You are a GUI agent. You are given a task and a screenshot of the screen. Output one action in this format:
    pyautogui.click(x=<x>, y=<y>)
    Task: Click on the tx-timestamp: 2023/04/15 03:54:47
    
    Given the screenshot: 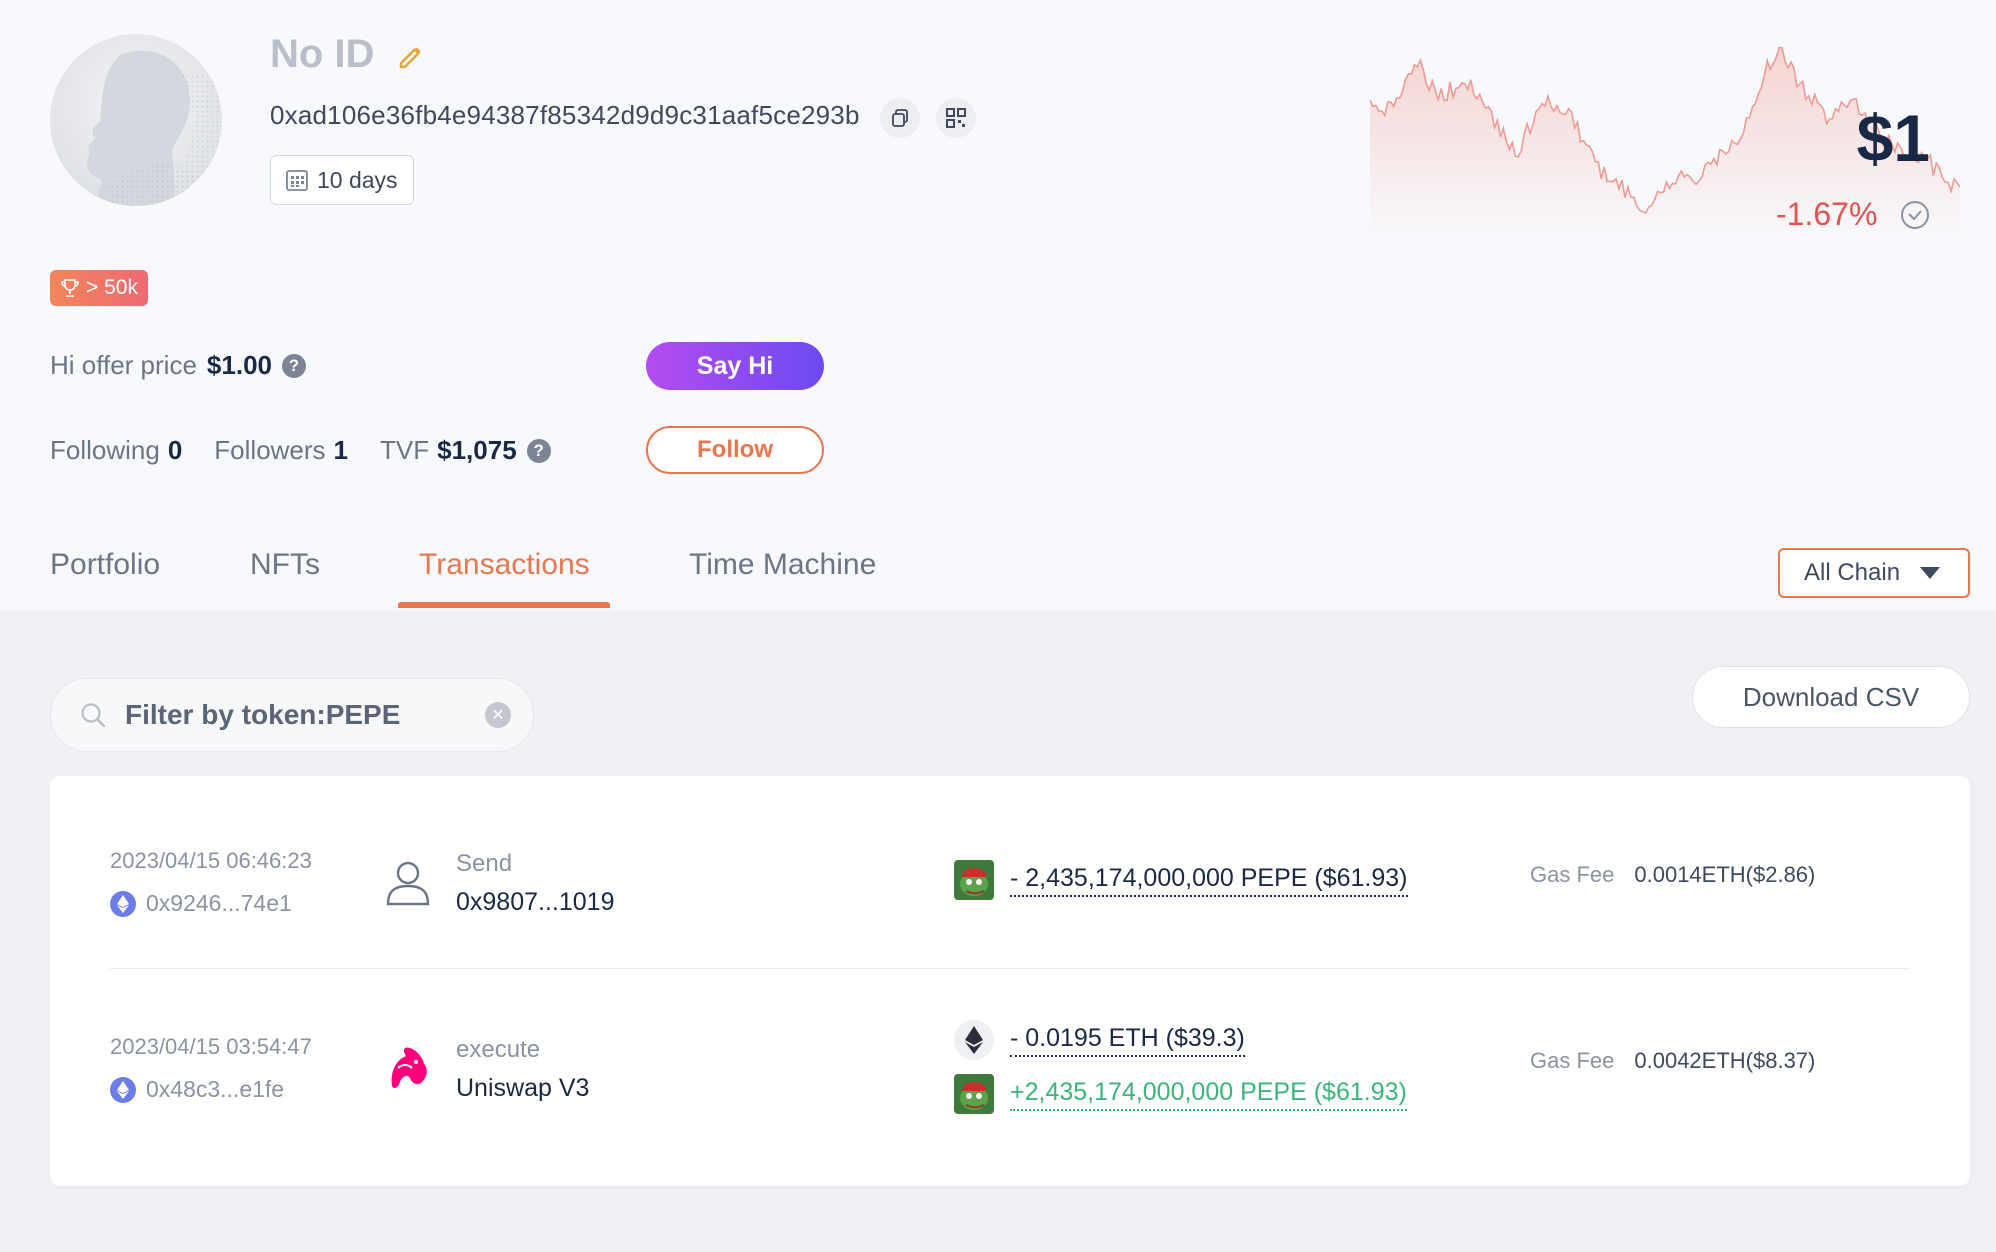 What is the action you would take?
    pyautogui.click(x=211, y=1046)
    